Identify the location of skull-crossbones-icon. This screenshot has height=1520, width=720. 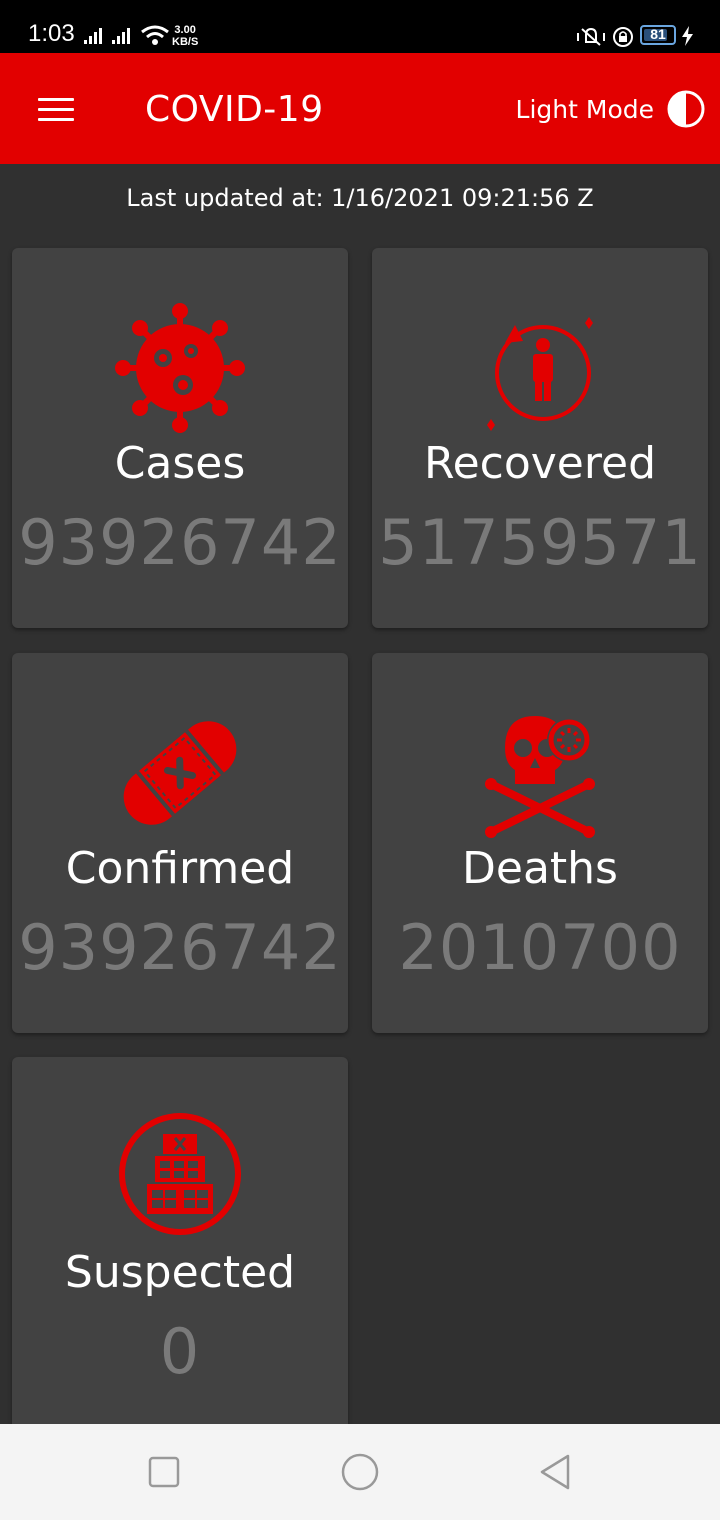
(540, 777).